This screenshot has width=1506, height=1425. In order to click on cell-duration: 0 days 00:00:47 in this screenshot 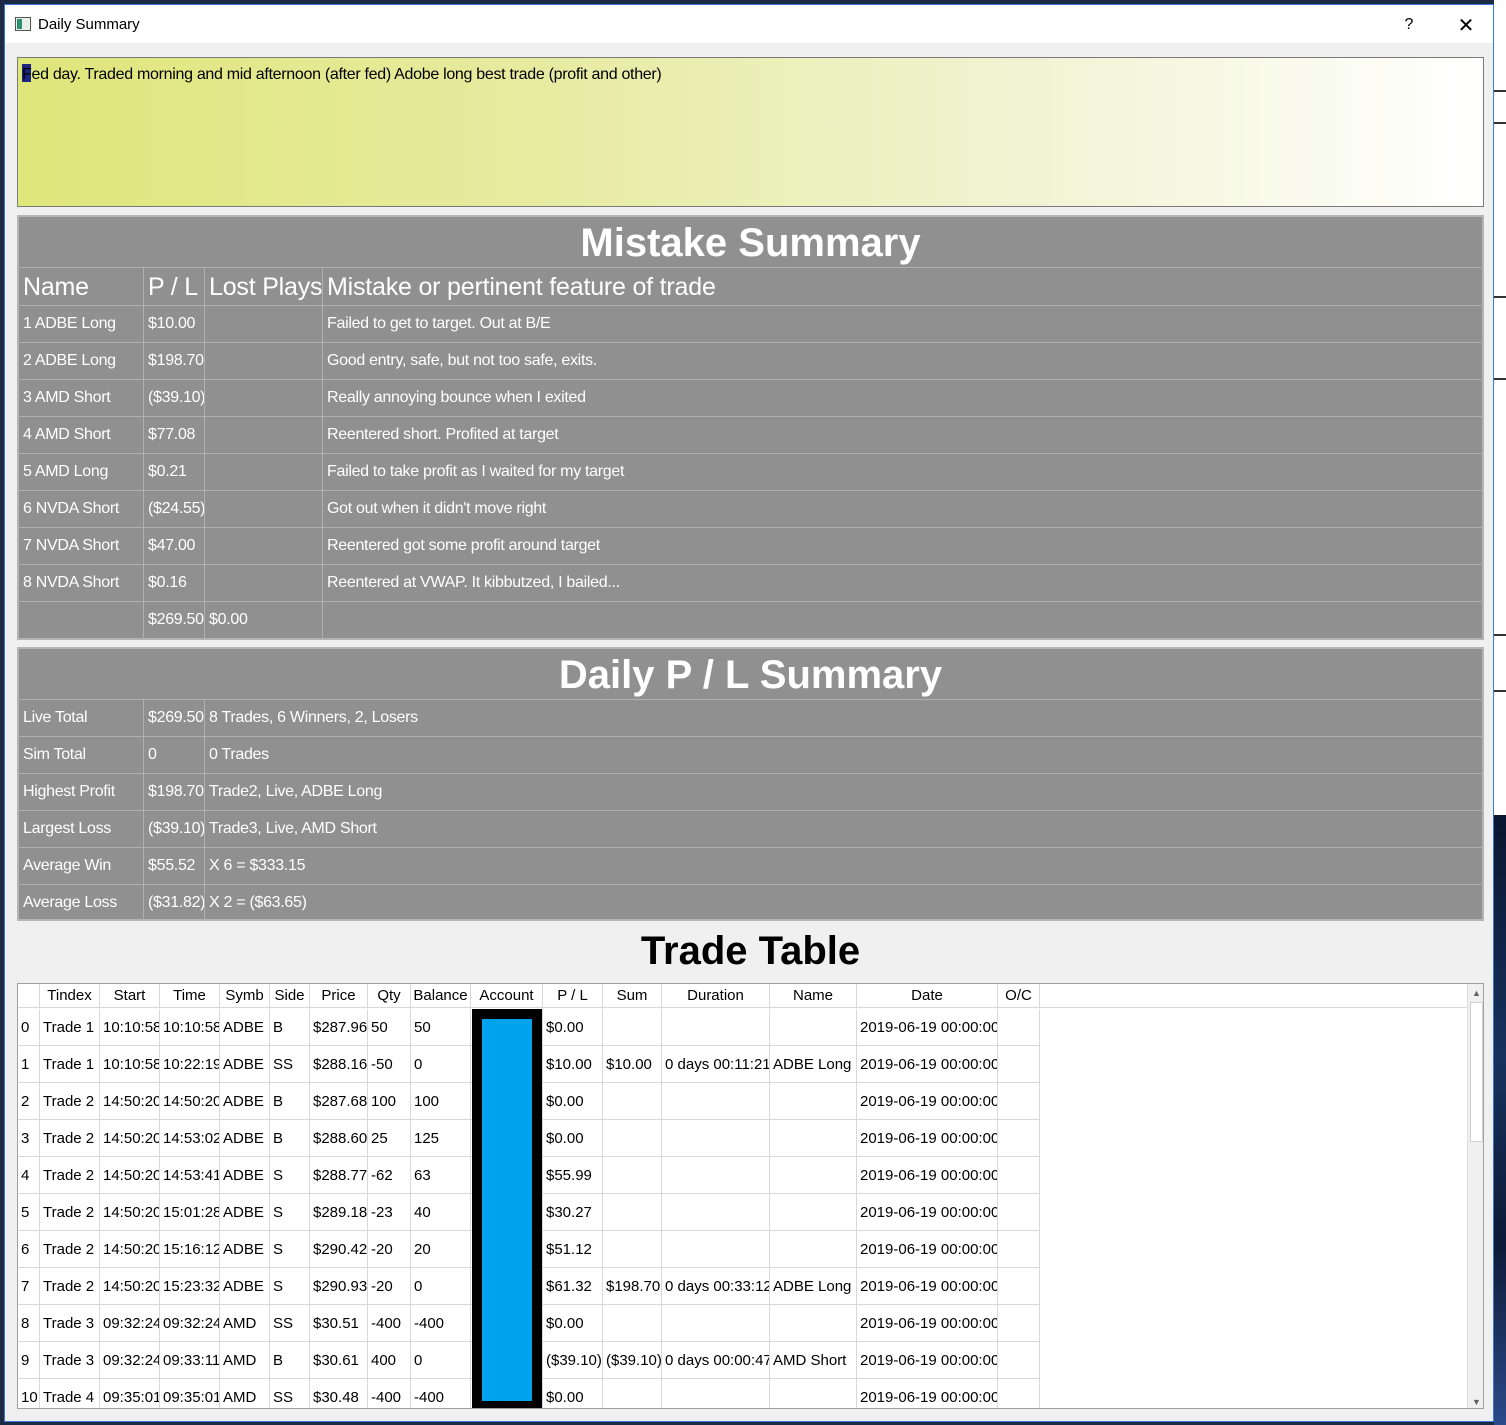, I will do `click(716, 1360)`.